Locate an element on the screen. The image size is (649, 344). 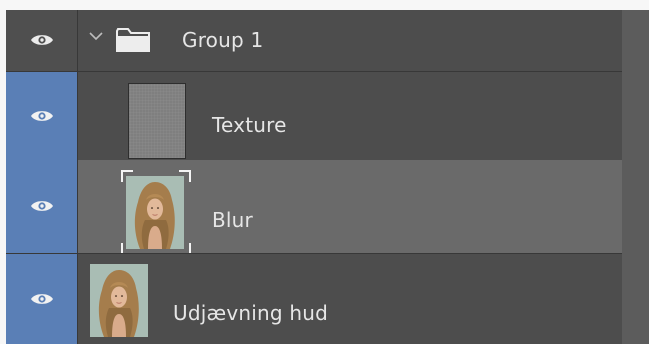
layer-name-texture: Texture is located at coordinates (249, 125).